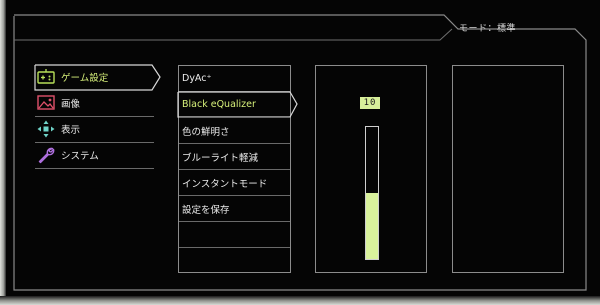  What do you see at coordinates (206, 132) in the screenshot?
I see `submenu-item-label: 色の鮮明さ` at bounding box center [206, 132].